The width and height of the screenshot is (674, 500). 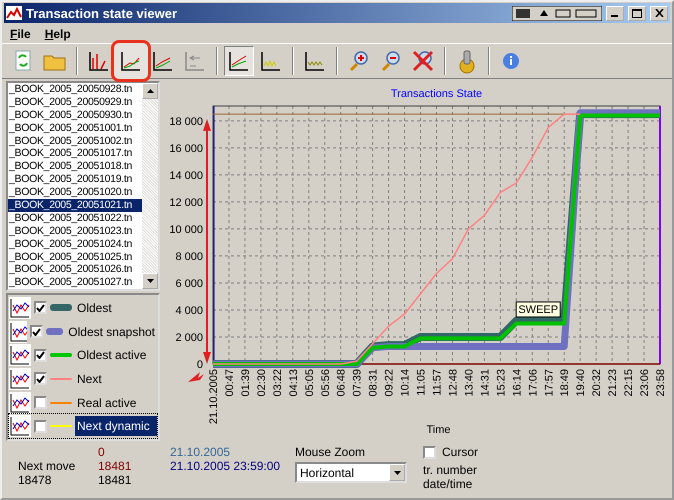 I want to click on list-row: _BOOK_2005_20050929.tn, so click(x=75, y=102).